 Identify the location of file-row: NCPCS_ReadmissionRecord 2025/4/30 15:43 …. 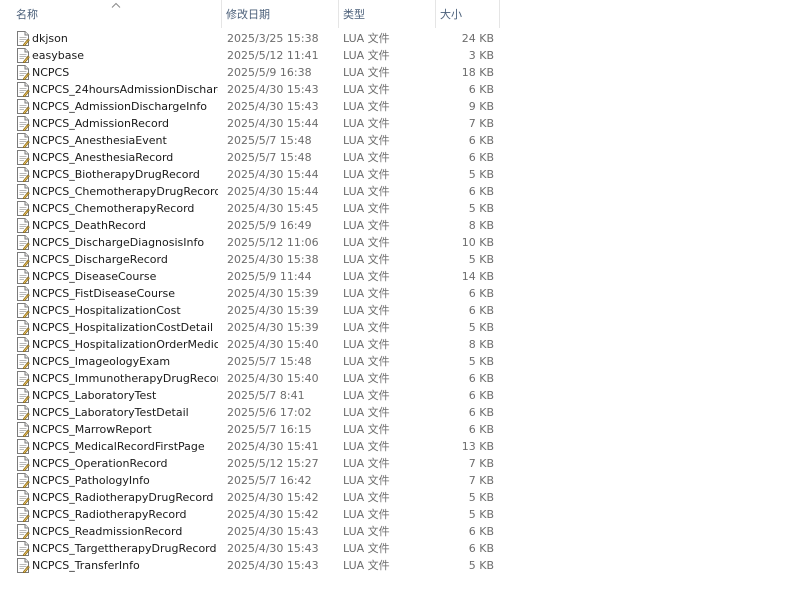
(250, 531).